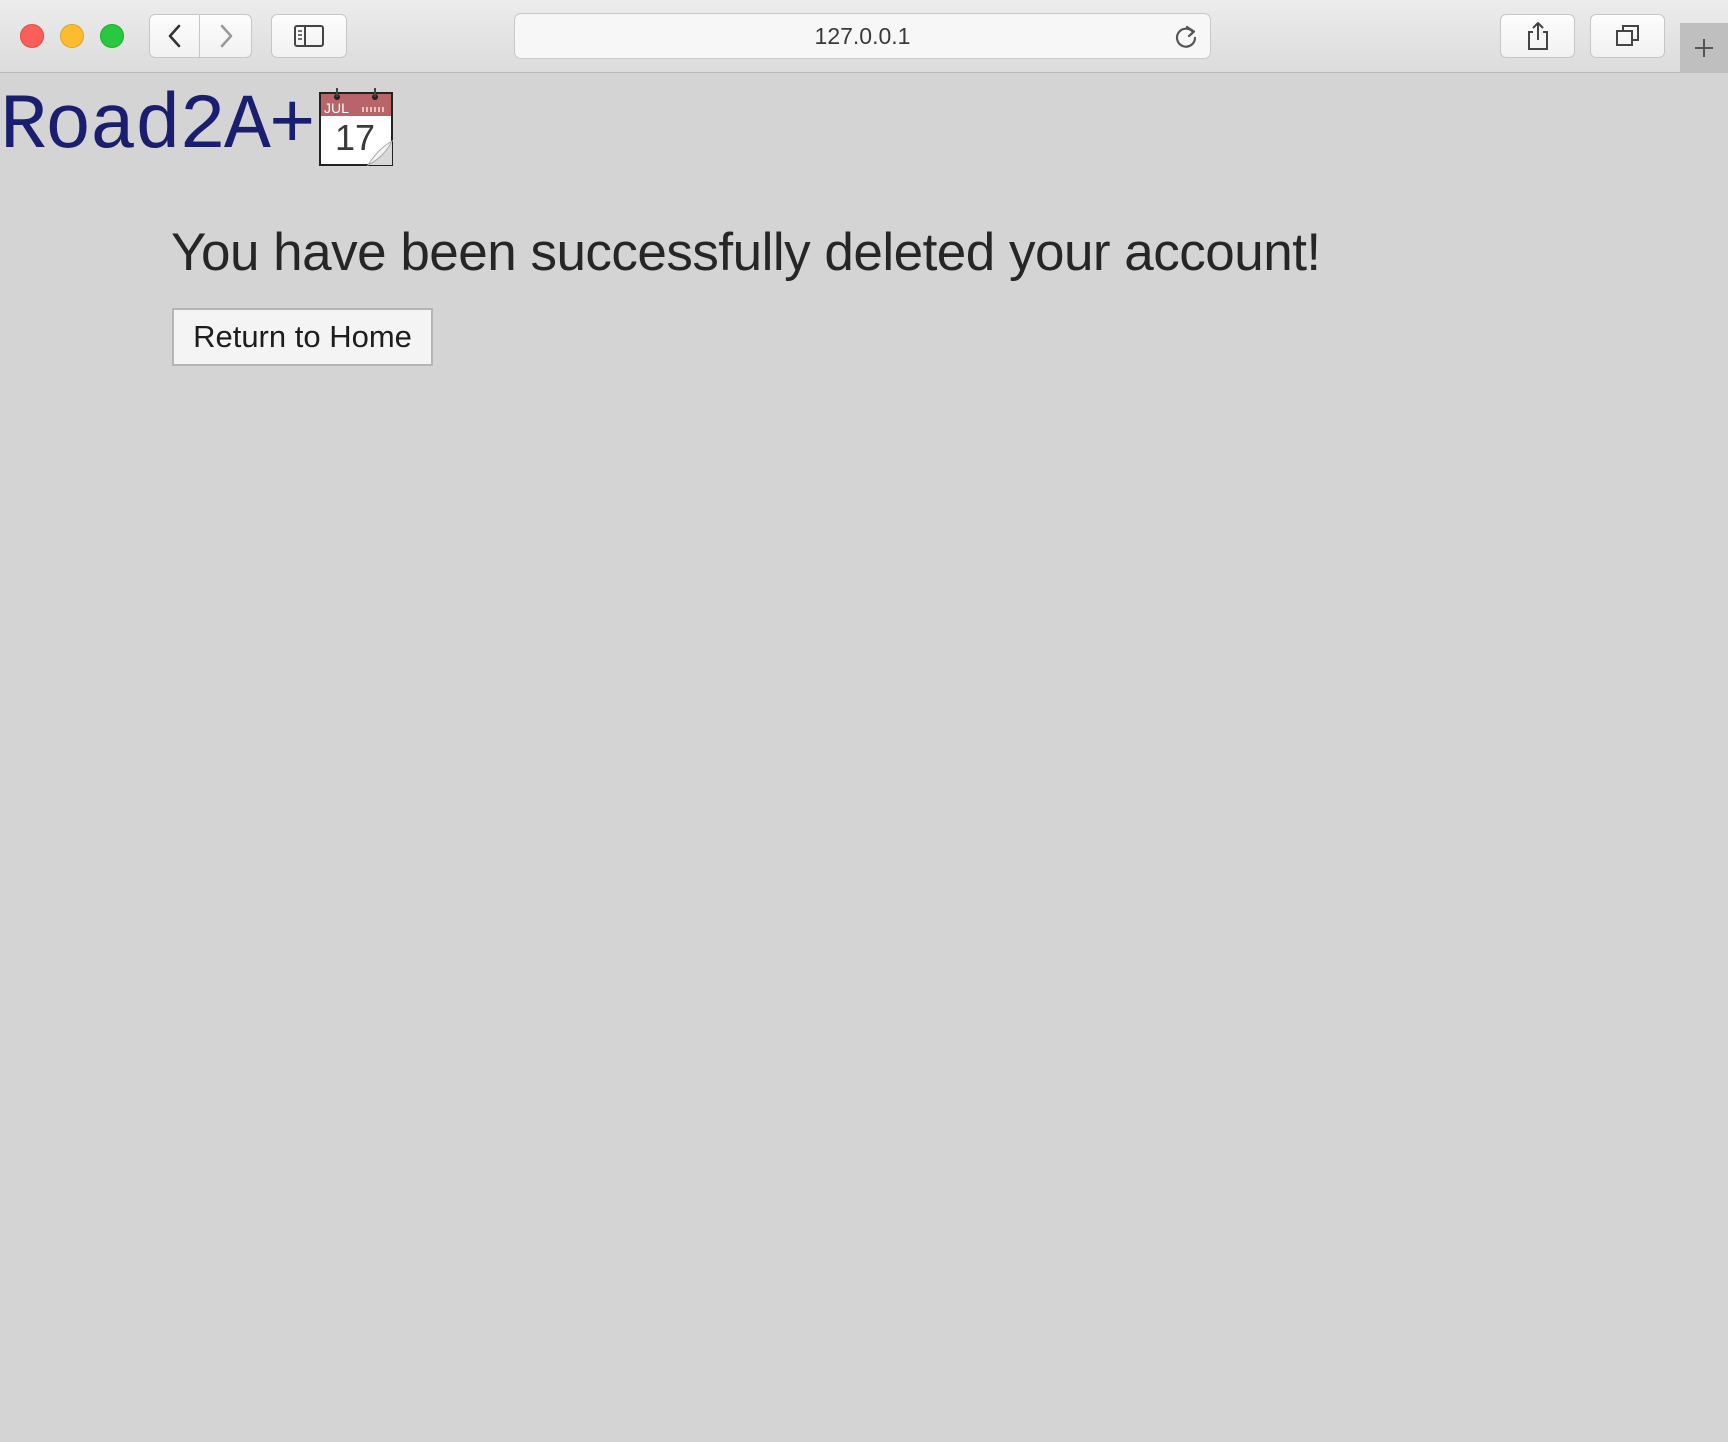 The image size is (1728, 1442). I want to click on calendar-month: JUL, so click(336, 108).